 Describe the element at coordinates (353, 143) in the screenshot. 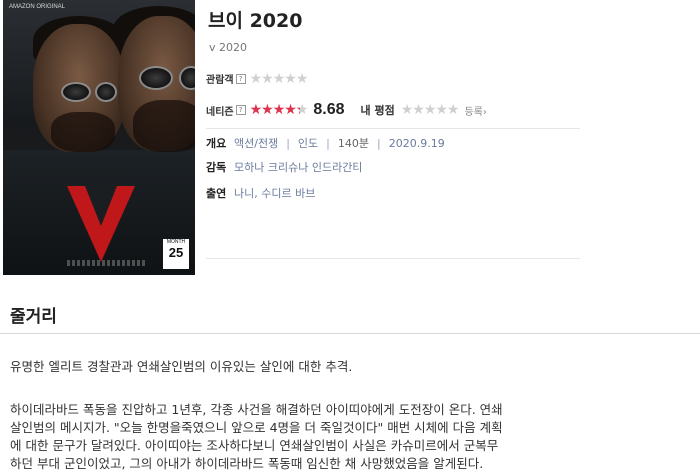

I see `runtime: 140분` at that location.